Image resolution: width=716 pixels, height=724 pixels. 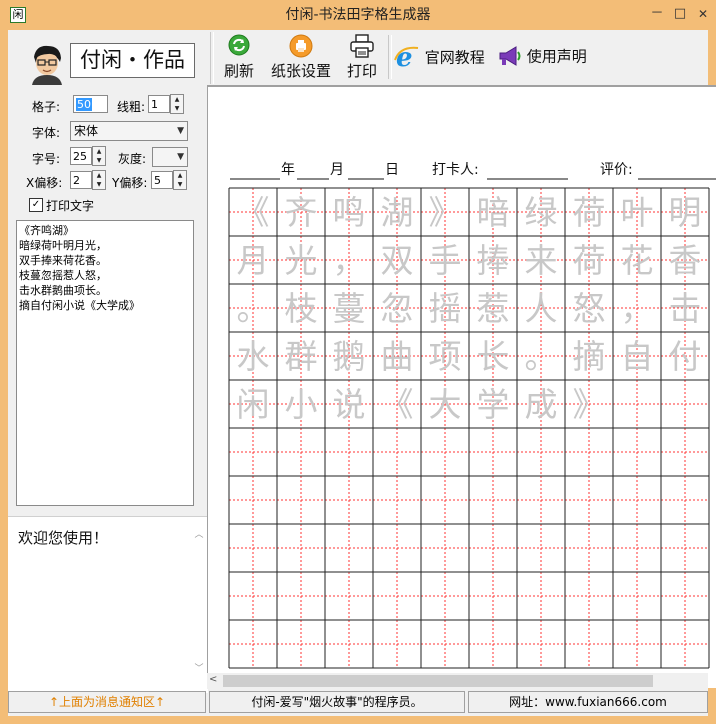 What do you see at coordinates (199, 667) in the screenshot?
I see `chevron-down-icon: ﹀` at bounding box center [199, 667].